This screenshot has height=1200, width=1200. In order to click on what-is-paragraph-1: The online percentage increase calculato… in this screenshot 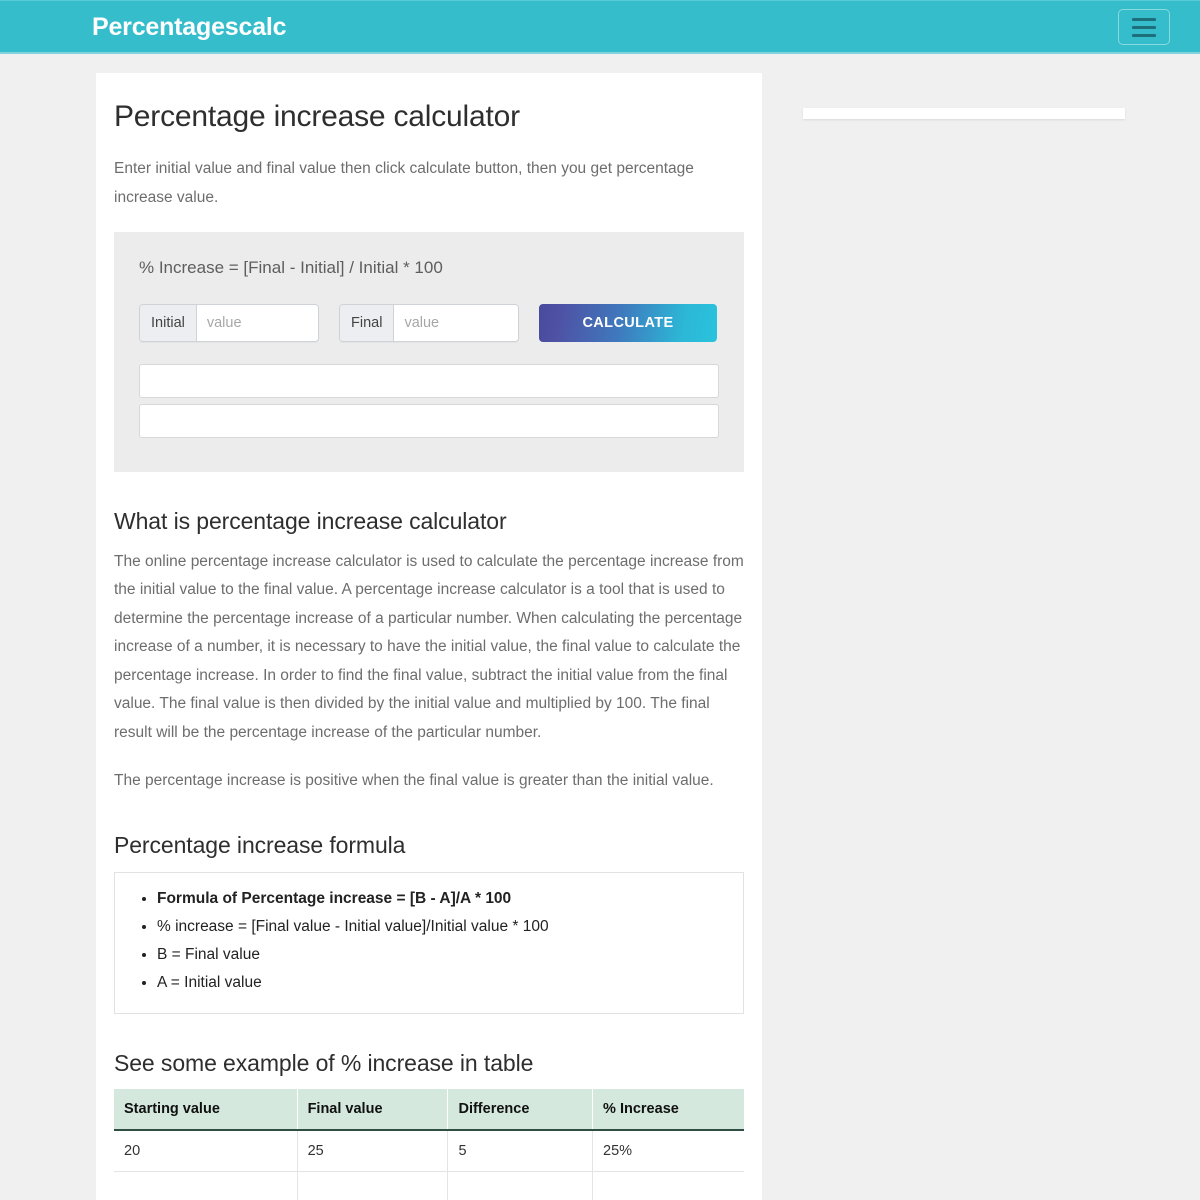, I will do `click(429, 646)`.